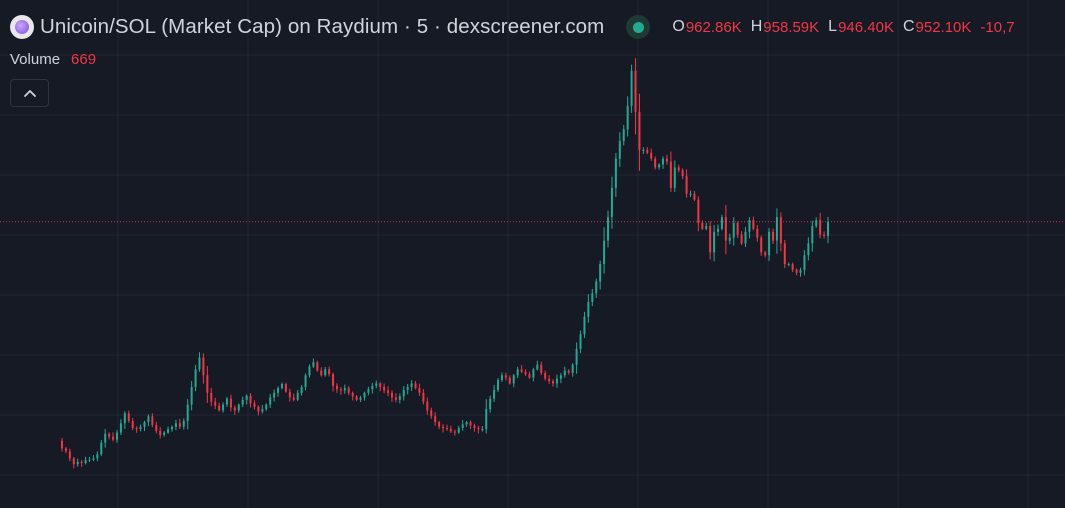 This screenshot has width=1065, height=508. Describe the element at coordinates (943, 27) in the screenshot. I see `close-value: 952.10K` at that location.